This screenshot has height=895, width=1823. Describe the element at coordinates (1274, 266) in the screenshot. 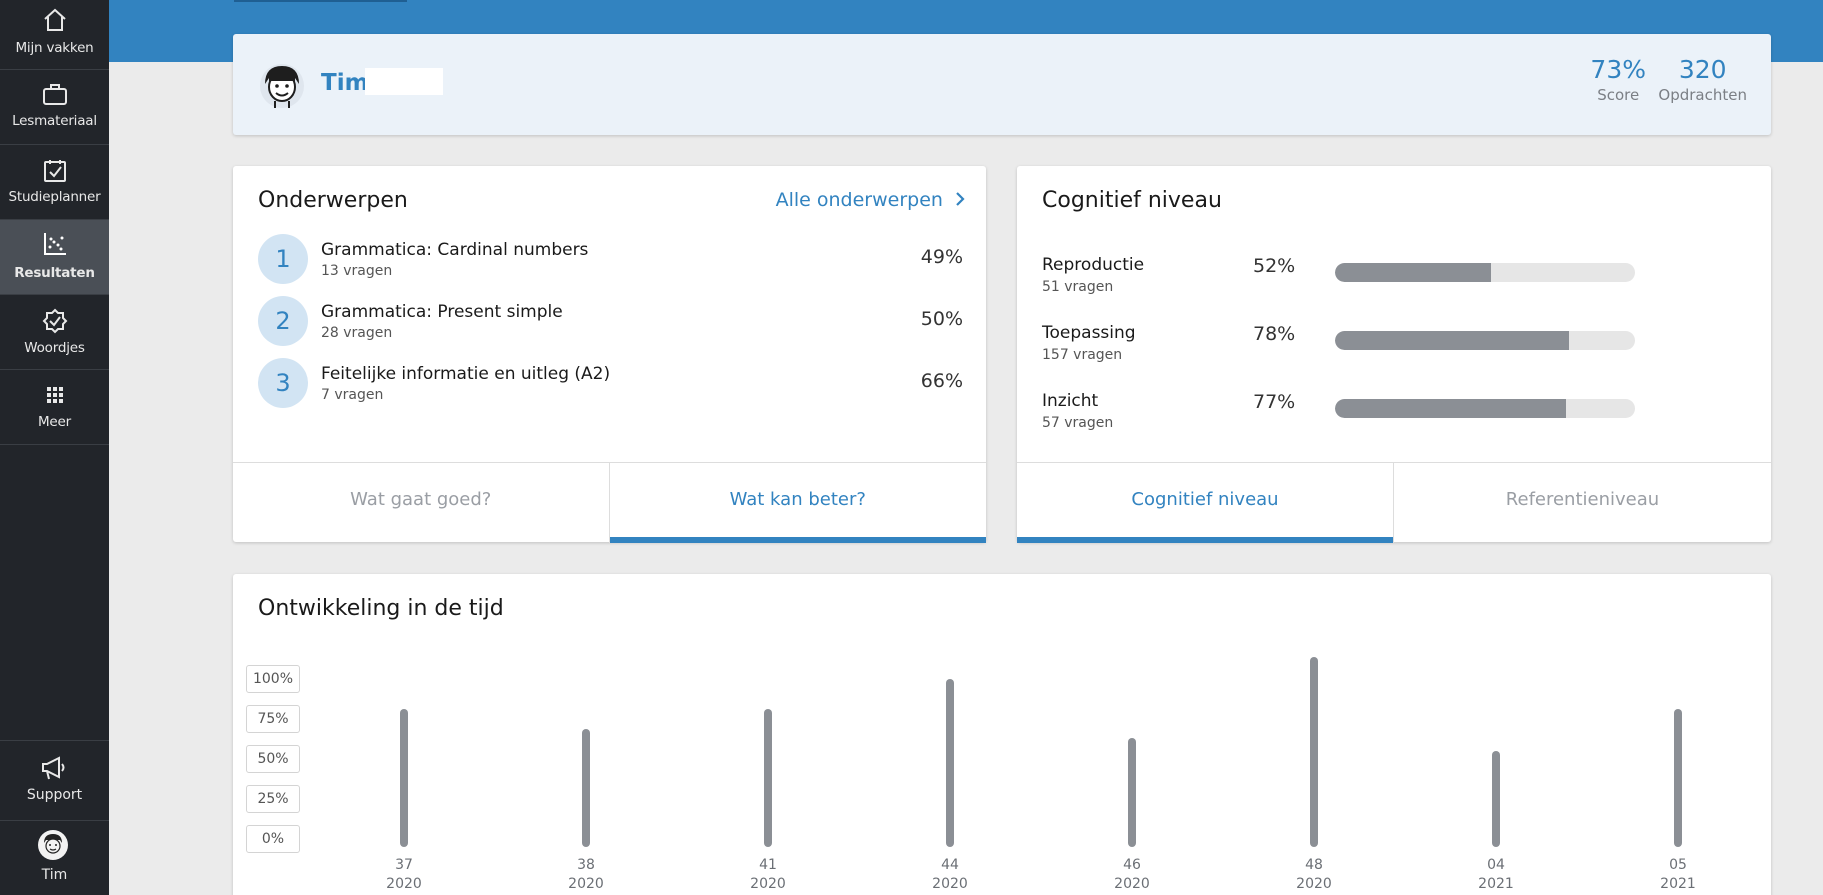

I see `cognitive-level-percentage: 52%` at that location.